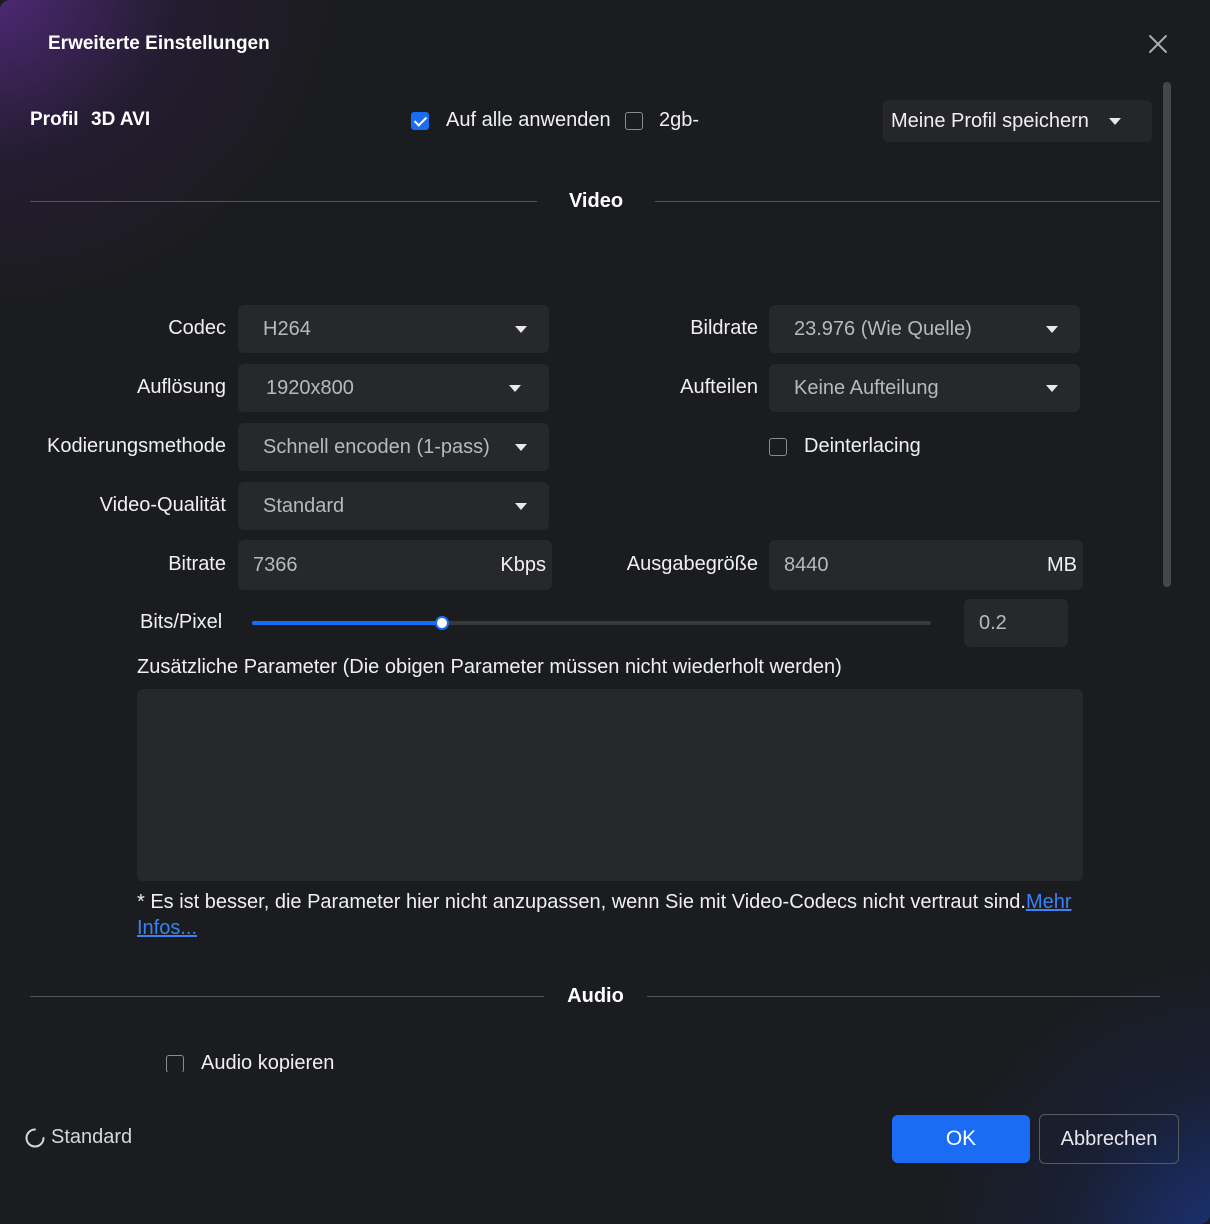  What do you see at coordinates (926, 565) in the screenshot?
I see `output-size-input: 8440 MB` at bounding box center [926, 565].